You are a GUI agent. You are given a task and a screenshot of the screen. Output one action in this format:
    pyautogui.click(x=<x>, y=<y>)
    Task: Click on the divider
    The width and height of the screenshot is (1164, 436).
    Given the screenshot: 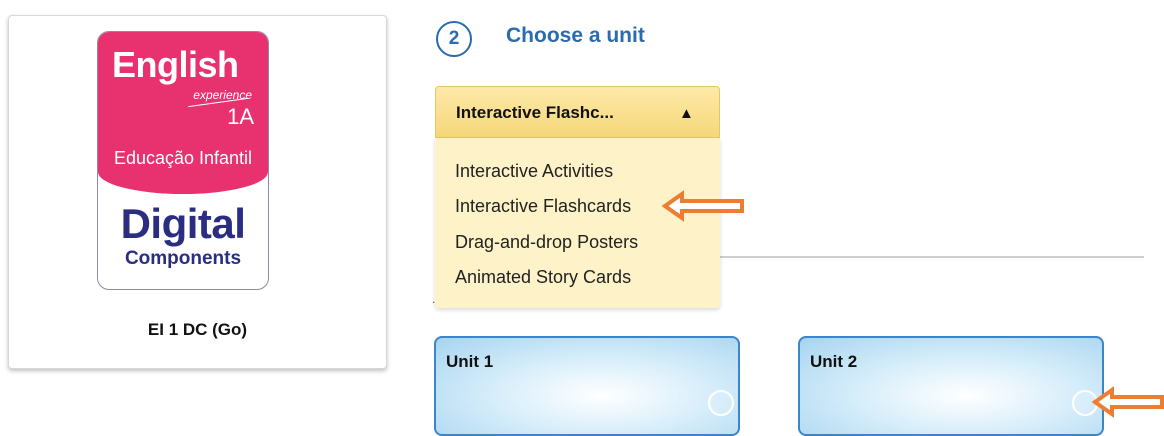 What is the action you would take?
    pyautogui.click(x=932, y=257)
    